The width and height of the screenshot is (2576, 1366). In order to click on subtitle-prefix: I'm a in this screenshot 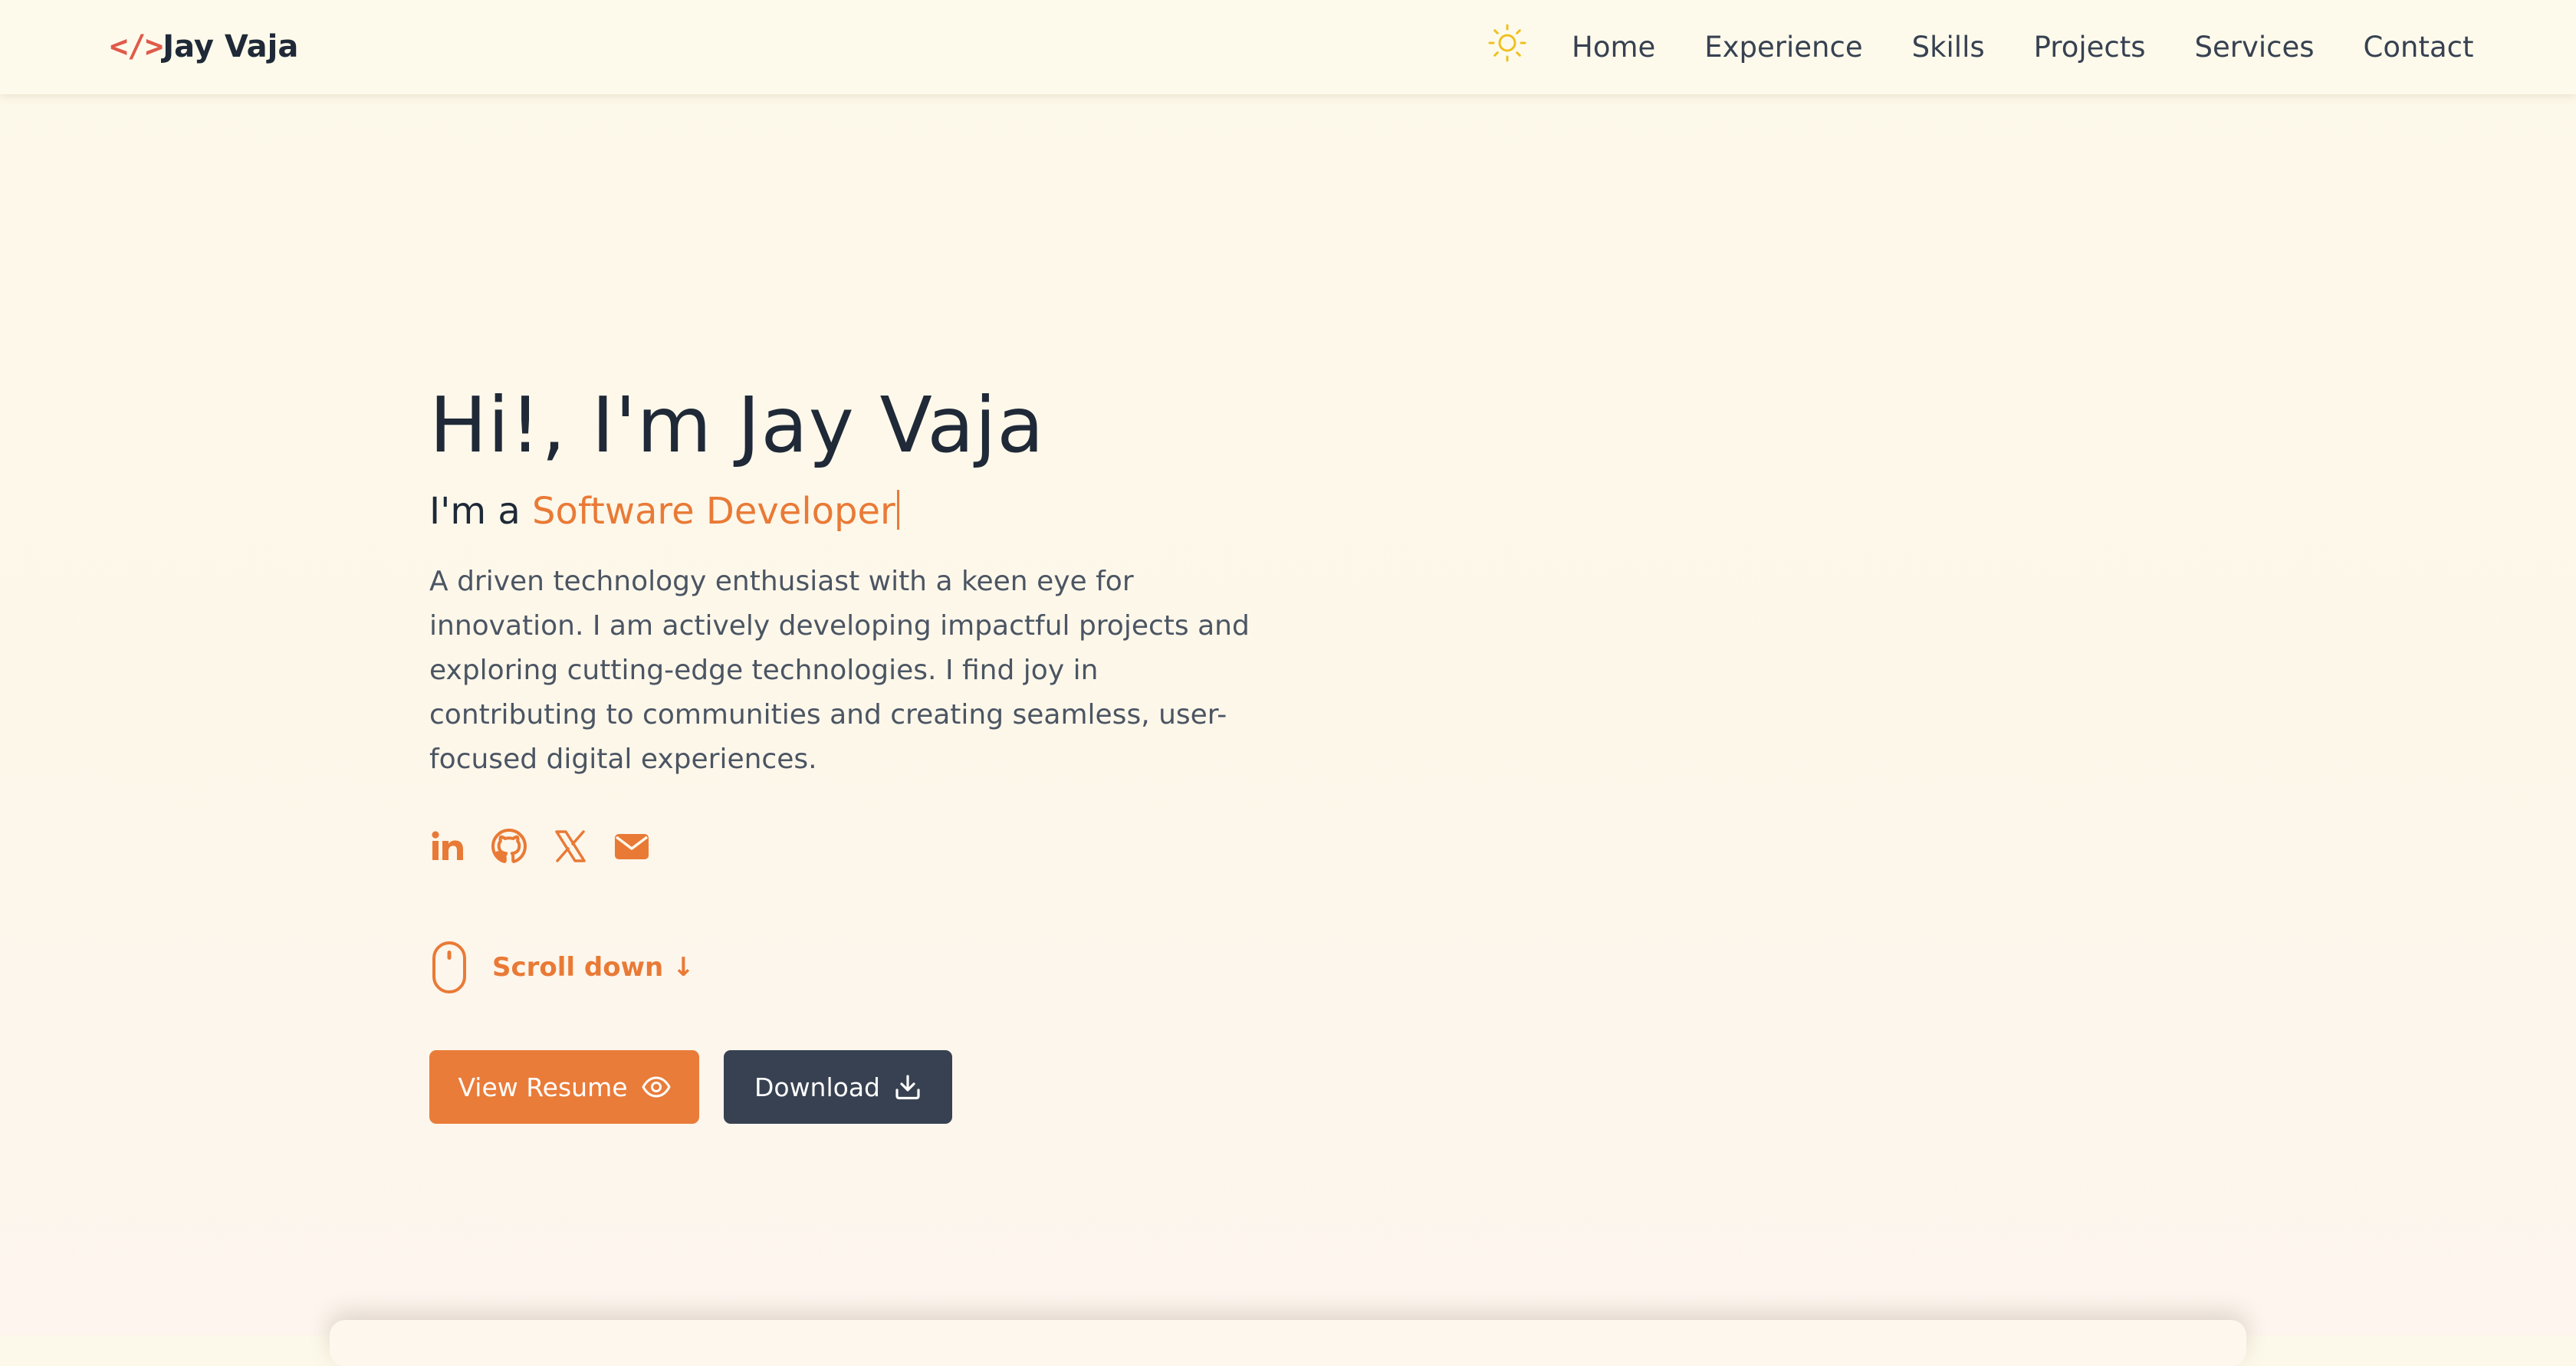, I will do `click(481, 511)`.